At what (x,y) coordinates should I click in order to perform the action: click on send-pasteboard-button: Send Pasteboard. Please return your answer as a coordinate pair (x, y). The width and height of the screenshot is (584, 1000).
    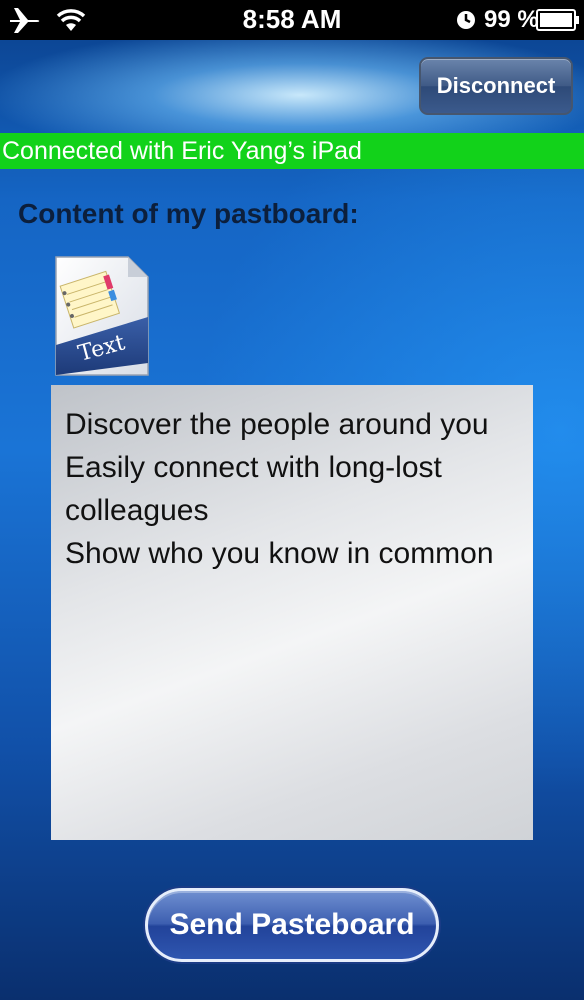
    Looking at the image, I should click on (292, 925).